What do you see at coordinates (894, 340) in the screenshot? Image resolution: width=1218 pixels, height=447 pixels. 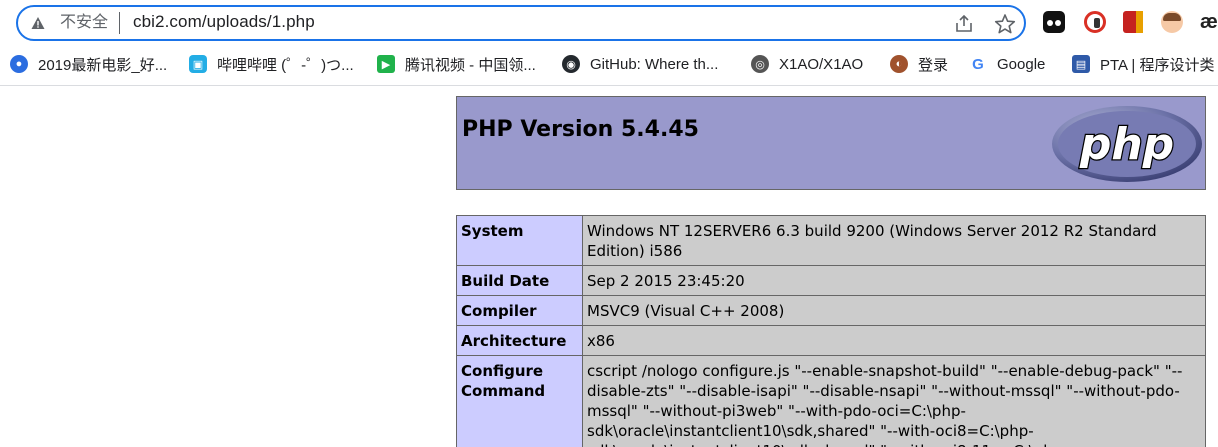 I see `row-value: x86` at bounding box center [894, 340].